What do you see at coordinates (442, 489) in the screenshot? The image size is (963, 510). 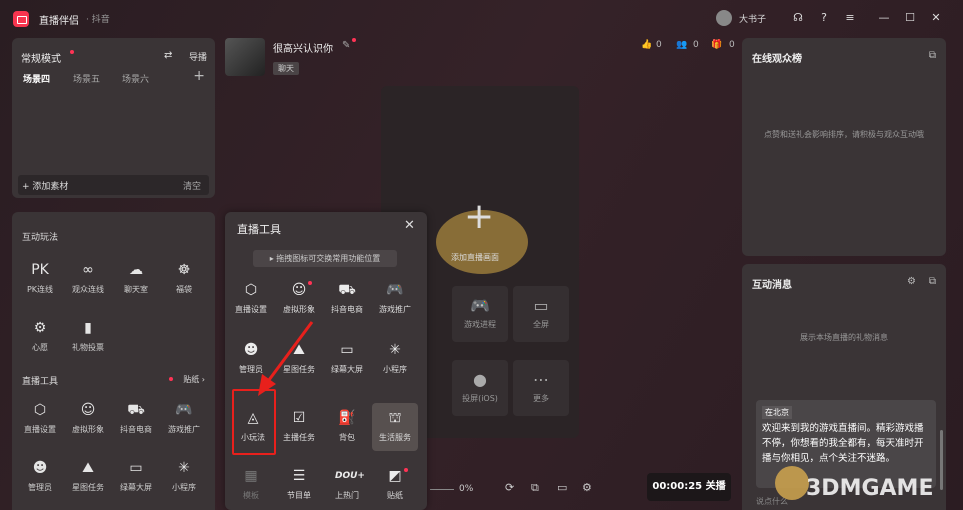 I see `volume-slider` at bounding box center [442, 489].